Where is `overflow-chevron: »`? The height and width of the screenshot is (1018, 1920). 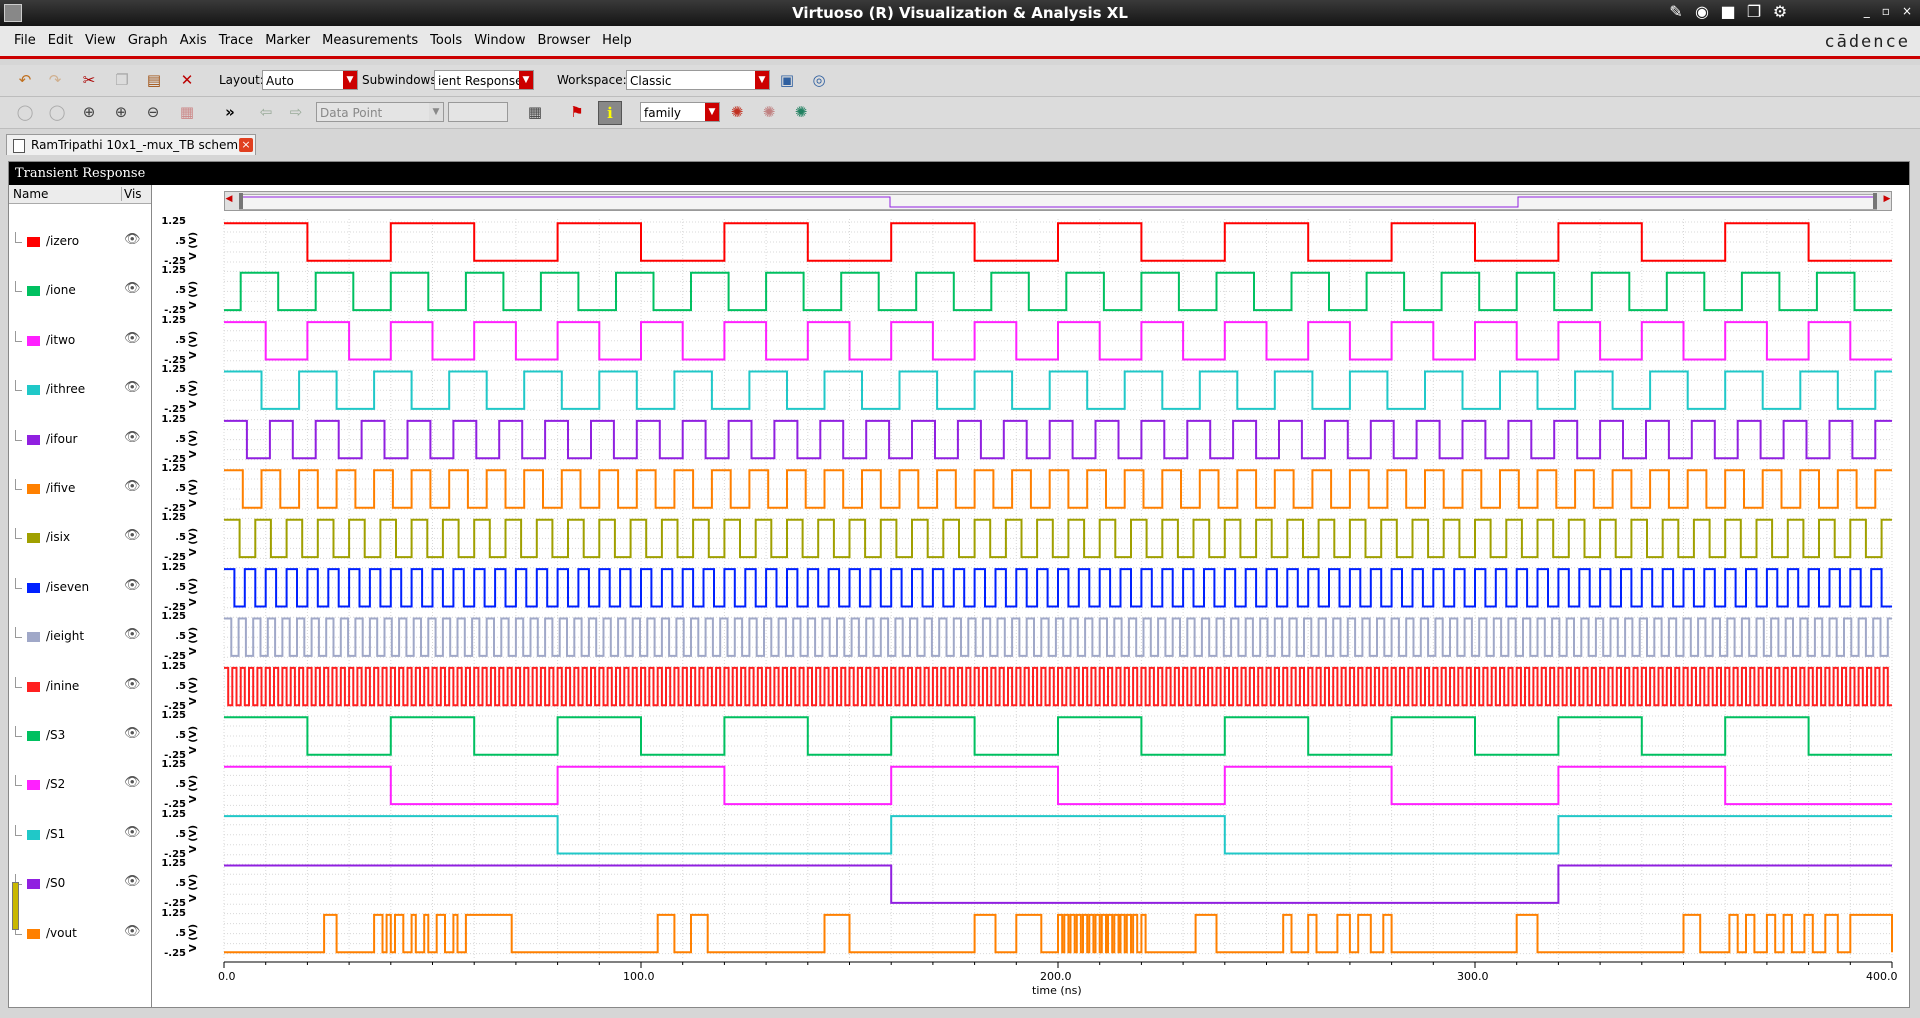
overflow-chevron: » is located at coordinates (230, 112).